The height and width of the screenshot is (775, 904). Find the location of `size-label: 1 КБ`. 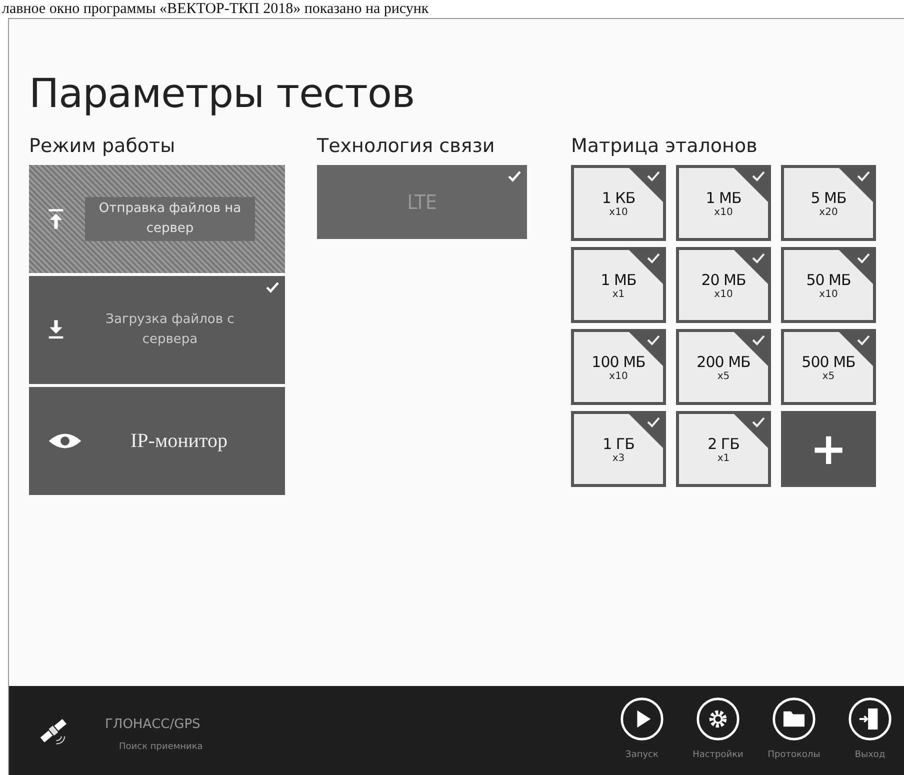

size-label: 1 КБ is located at coordinates (619, 197).